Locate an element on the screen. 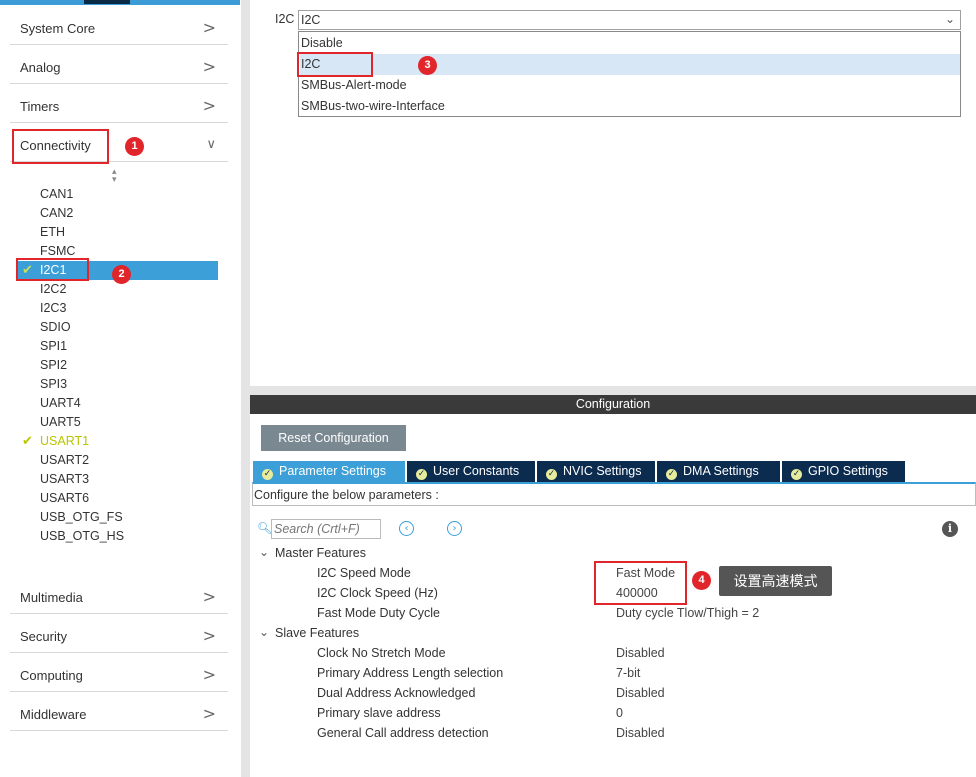 The width and height of the screenshot is (976, 777). category-security: Security > is located at coordinates (119, 636).